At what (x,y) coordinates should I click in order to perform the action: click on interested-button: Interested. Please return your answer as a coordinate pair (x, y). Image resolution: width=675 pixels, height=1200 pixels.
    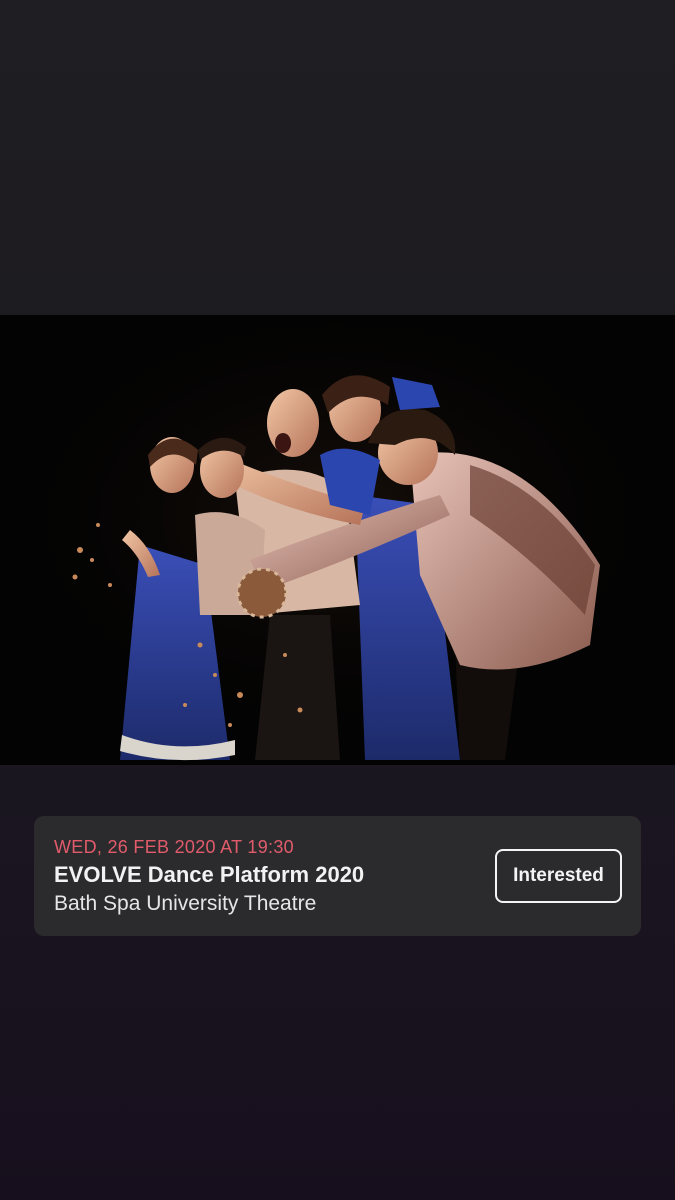
    Looking at the image, I should click on (558, 876).